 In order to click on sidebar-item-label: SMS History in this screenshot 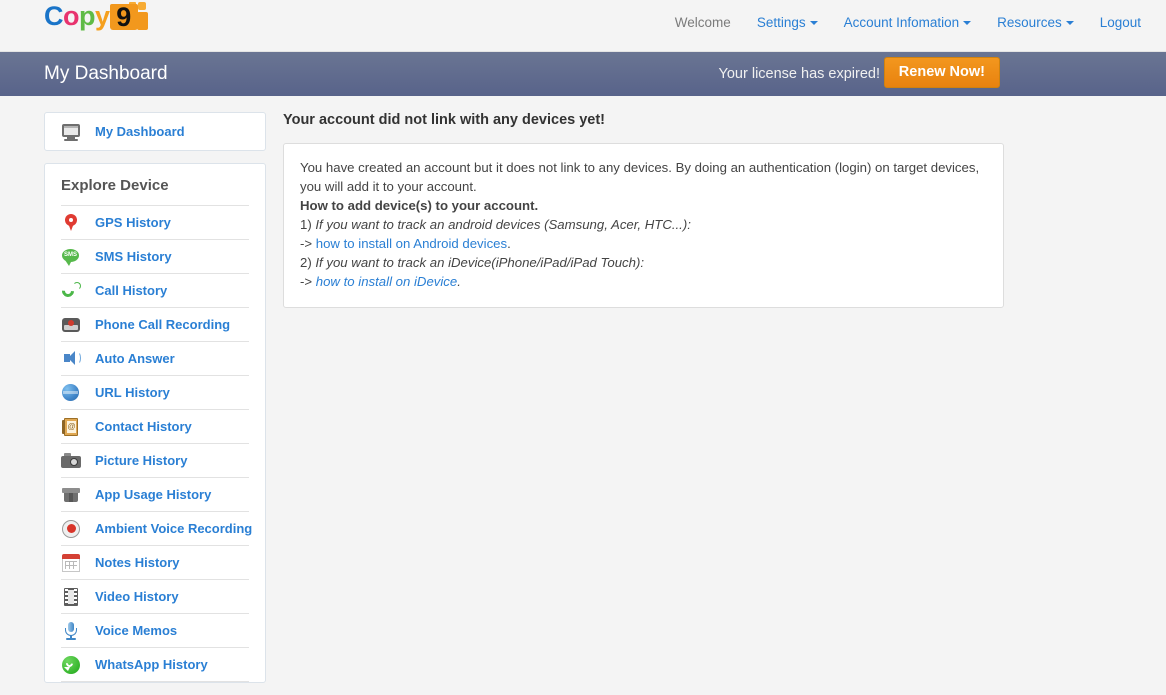, I will do `click(133, 256)`.